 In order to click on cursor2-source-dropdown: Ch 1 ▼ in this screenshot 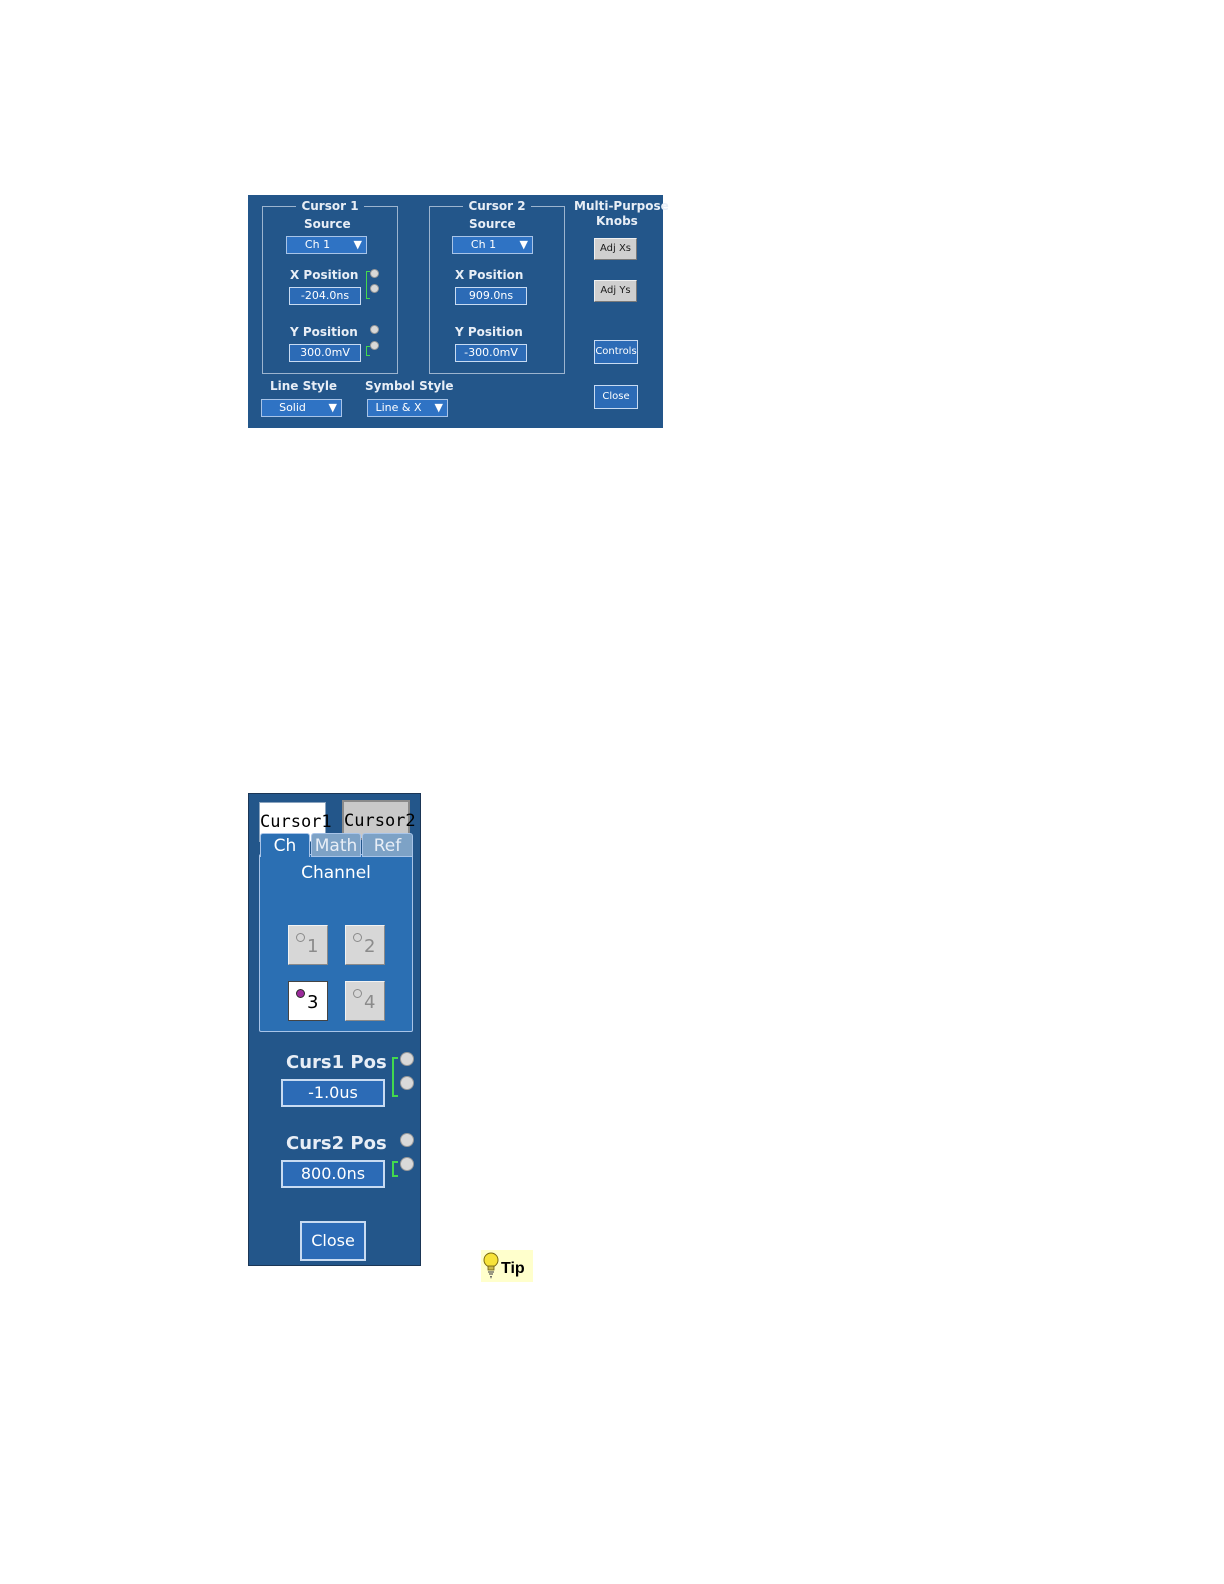, I will do `click(492, 245)`.